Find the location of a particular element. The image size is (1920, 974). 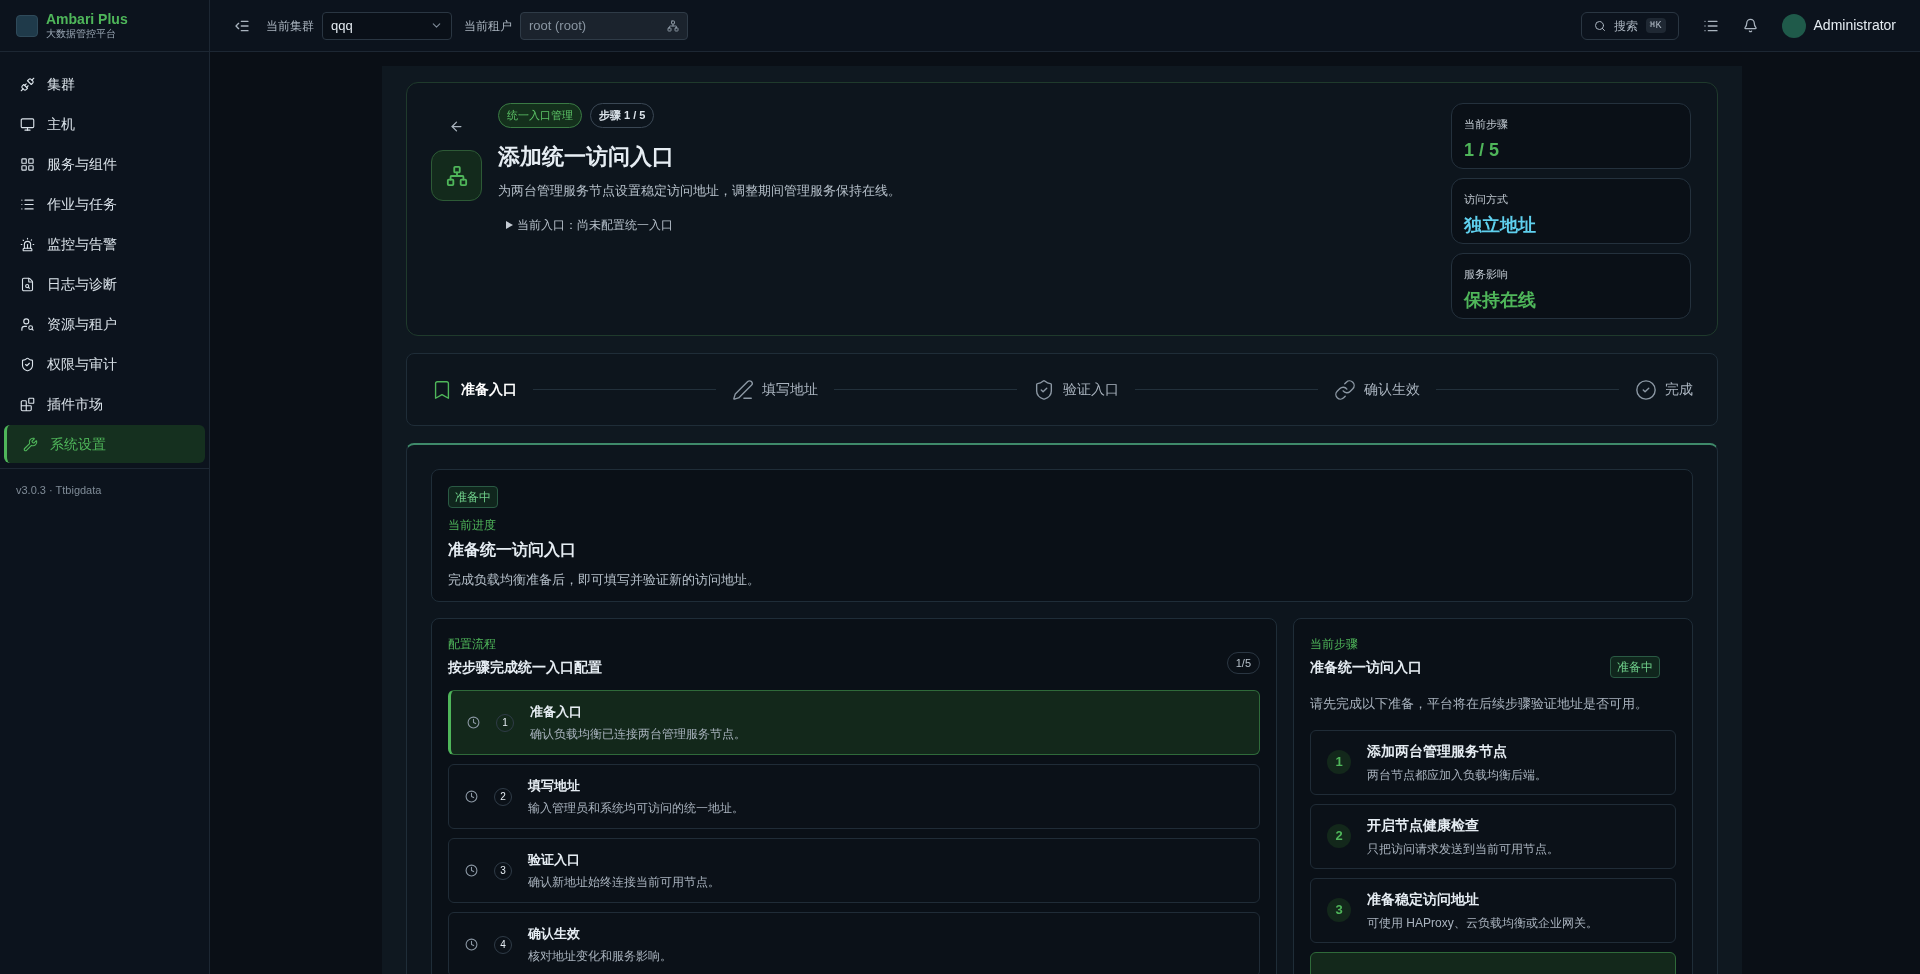

shield-check-icon is located at coordinates (1044, 389).